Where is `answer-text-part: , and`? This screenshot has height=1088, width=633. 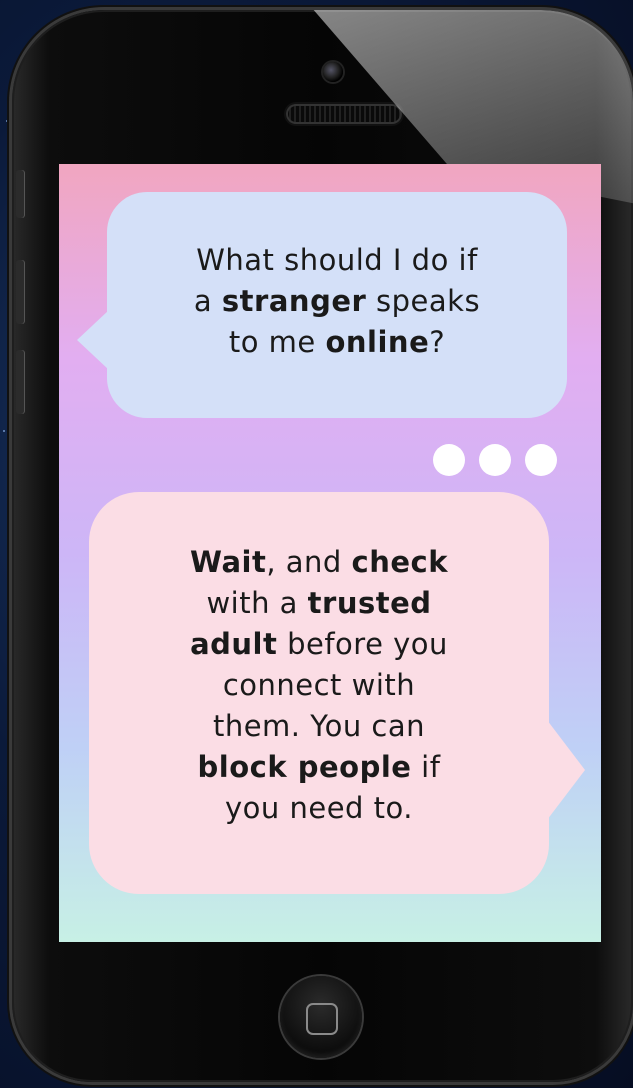 answer-text-part: , and is located at coordinates (309, 562).